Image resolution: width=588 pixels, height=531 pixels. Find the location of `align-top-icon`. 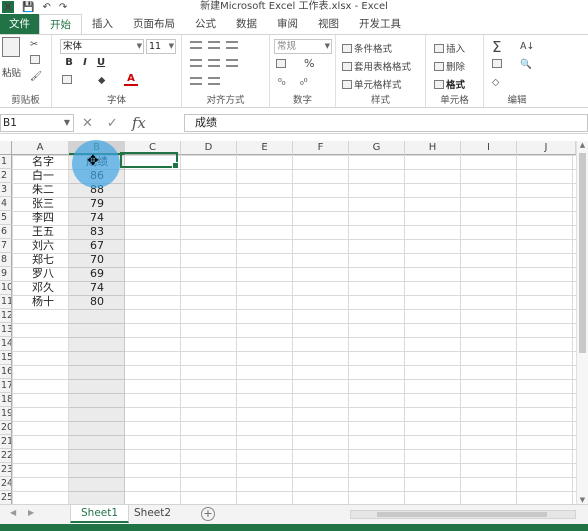

align-top-icon is located at coordinates (196, 45).